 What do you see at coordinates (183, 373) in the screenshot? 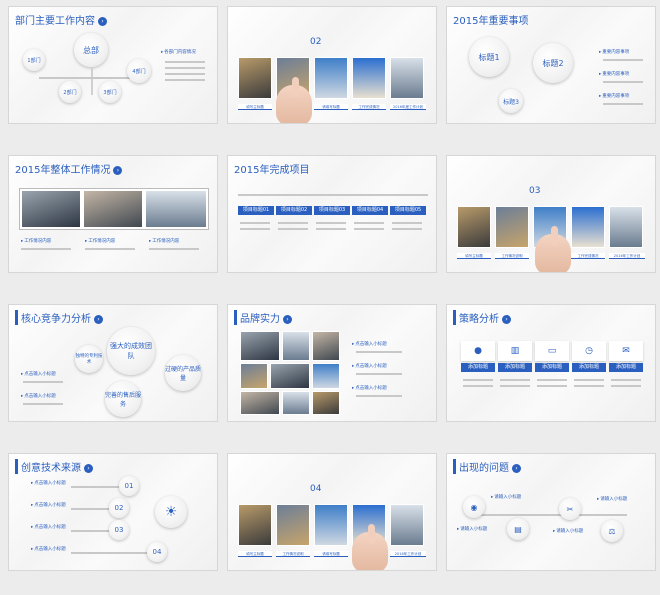
I see `circle-3: 过硬的产品质量` at bounding box center [183, 373].